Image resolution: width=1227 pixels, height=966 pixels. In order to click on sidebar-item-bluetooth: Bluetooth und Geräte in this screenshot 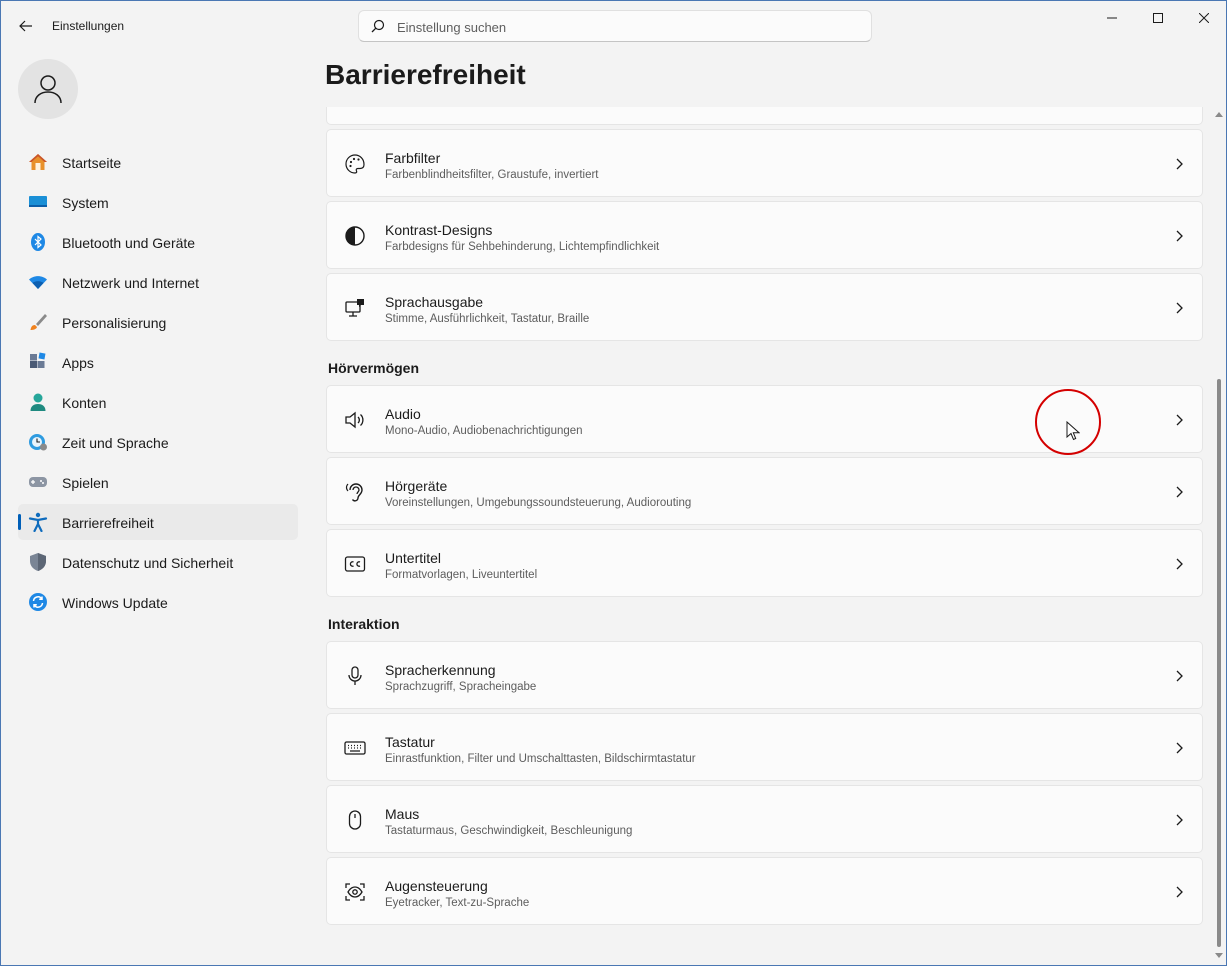, I will do `click(158, 242)`.